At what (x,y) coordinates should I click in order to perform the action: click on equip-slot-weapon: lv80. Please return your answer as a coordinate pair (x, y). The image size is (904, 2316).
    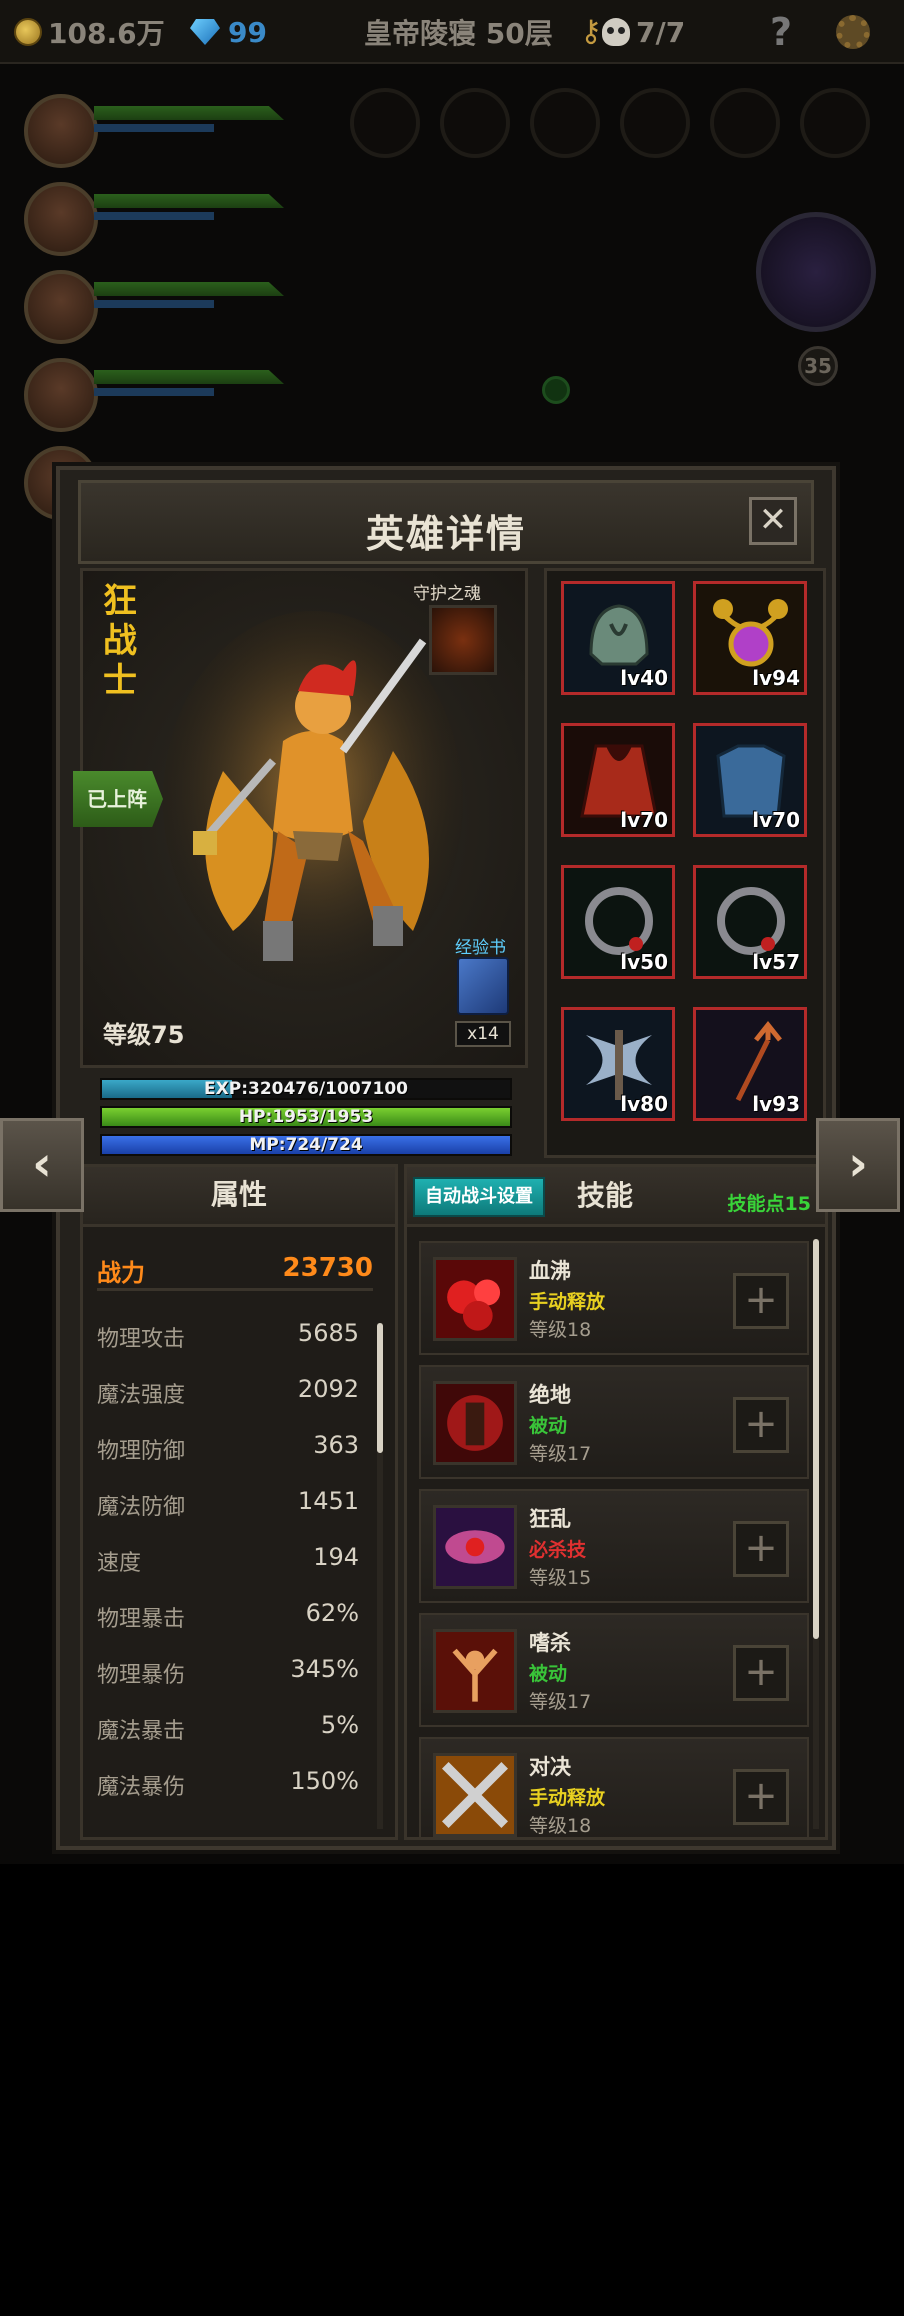
    Looking at the image, I should click on (618, 1064).